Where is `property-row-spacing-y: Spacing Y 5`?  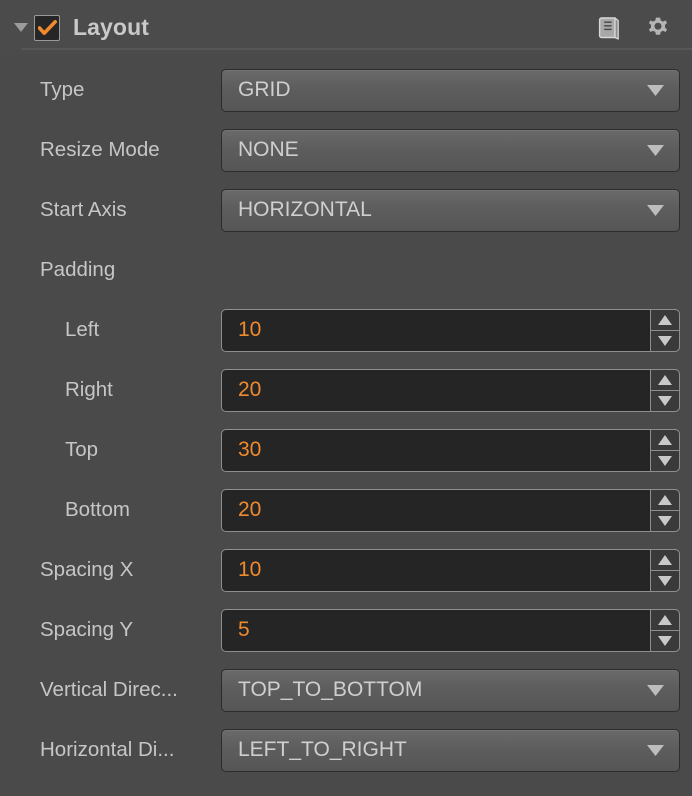
property-row-spacing-y: Spacing Y 5 is located at coordinates (346, 630).